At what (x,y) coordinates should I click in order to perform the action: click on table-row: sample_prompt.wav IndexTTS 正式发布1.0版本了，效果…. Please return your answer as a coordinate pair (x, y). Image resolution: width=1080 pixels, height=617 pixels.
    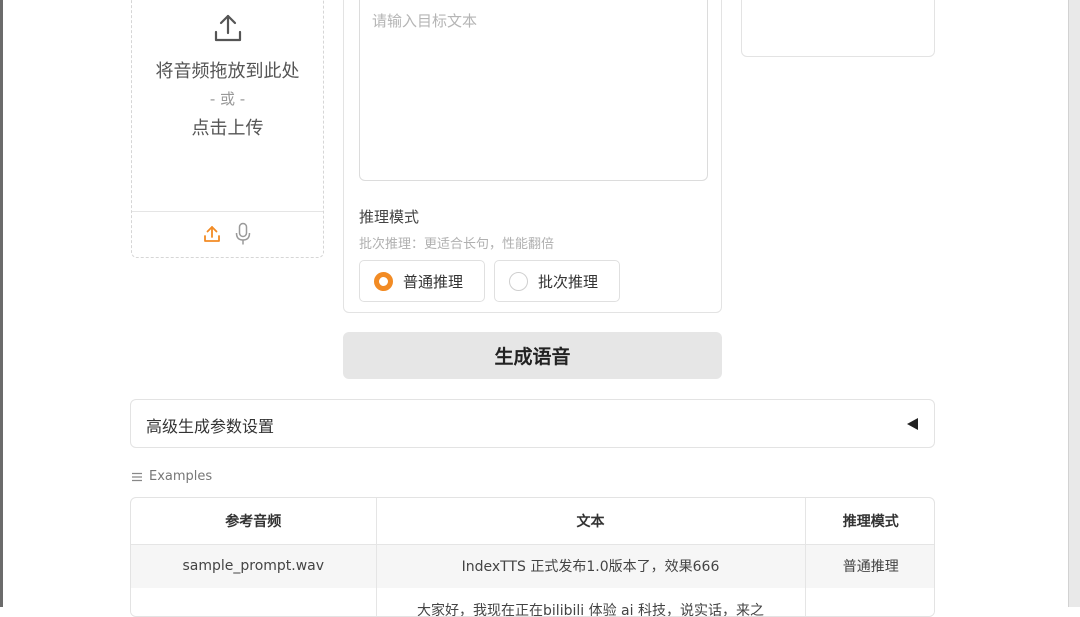
    Looking at the image, I should click on (532, 566).